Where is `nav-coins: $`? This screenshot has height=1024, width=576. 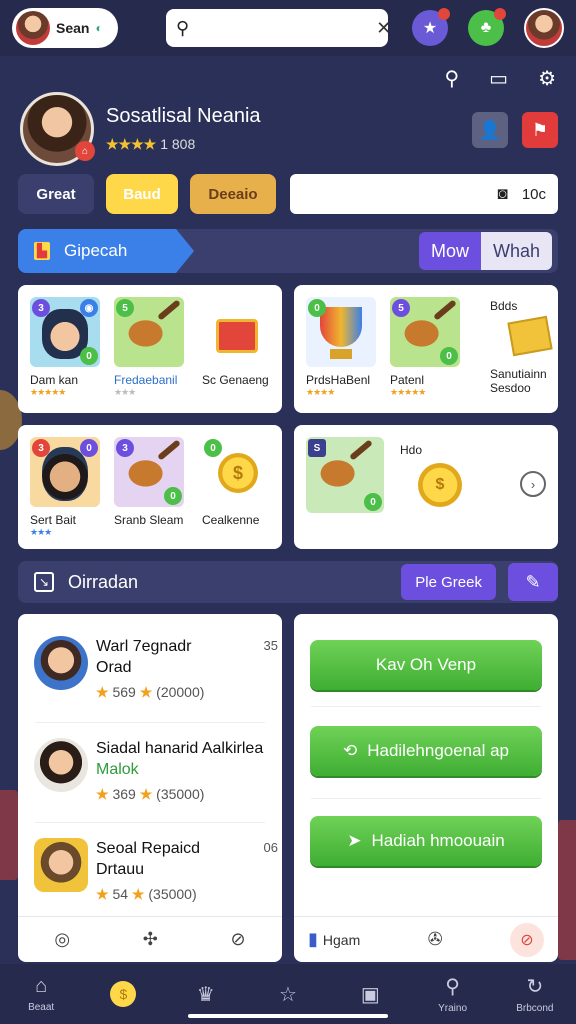
nav-coins: $ is located at coordinates (123, 994).